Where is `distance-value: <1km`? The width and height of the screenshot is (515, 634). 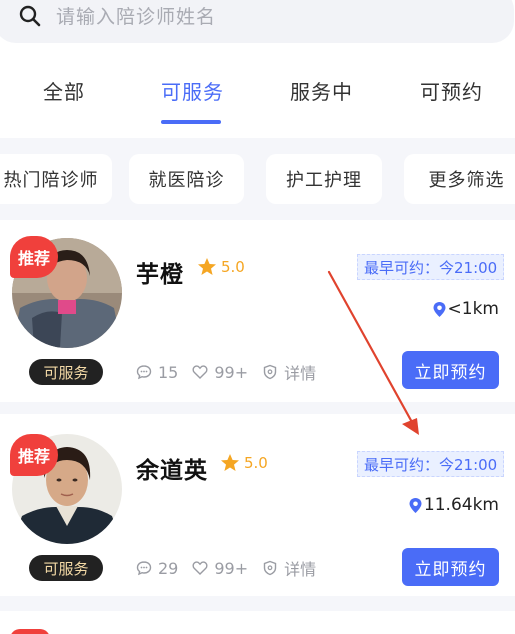
distance-value: <1km is located at coordinates (473, 309).